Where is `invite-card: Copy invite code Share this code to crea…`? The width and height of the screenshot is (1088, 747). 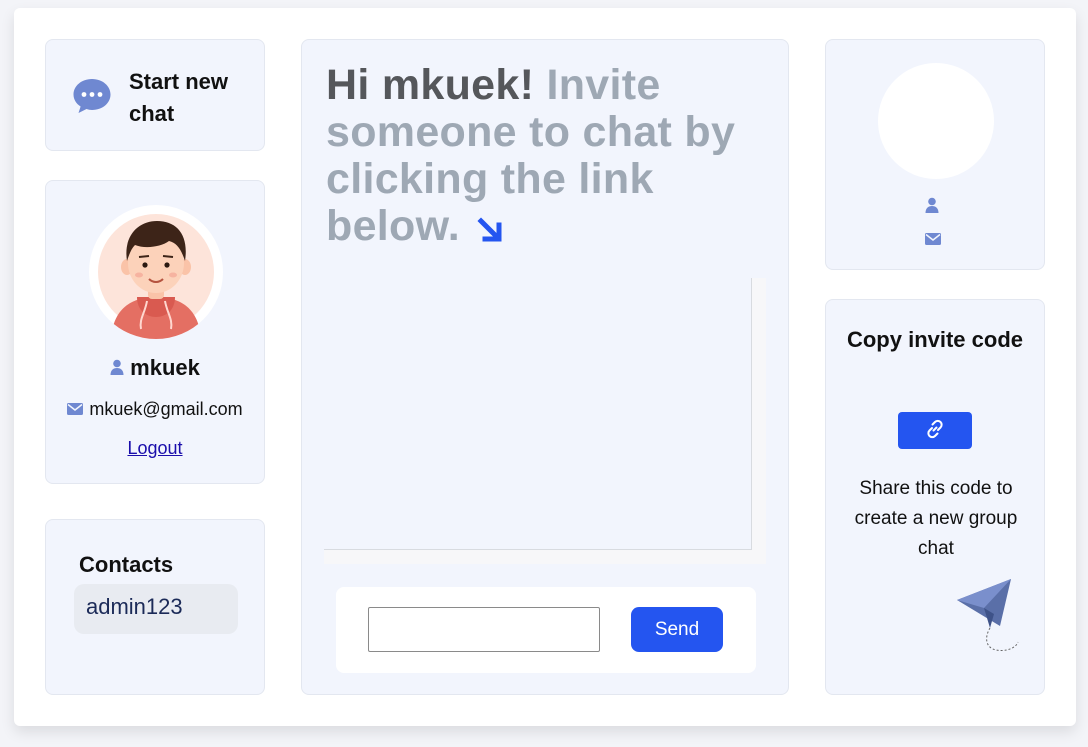
invite-card: Copy invite code Share this code to crea… is located at coordinates (935, 497).